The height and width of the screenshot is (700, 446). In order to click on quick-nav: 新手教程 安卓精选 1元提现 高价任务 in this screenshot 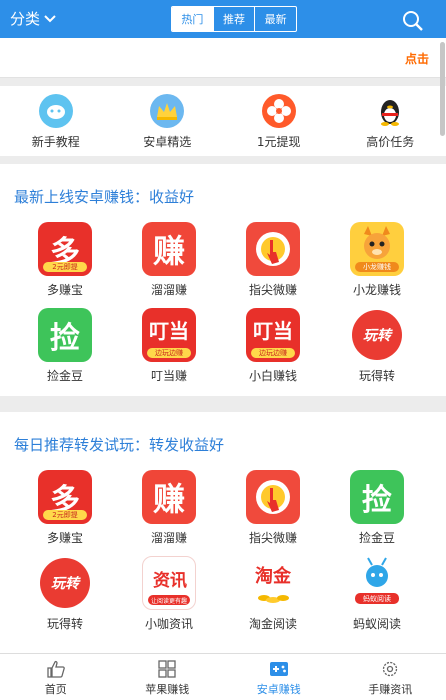, I will do `click(223, 121)`.